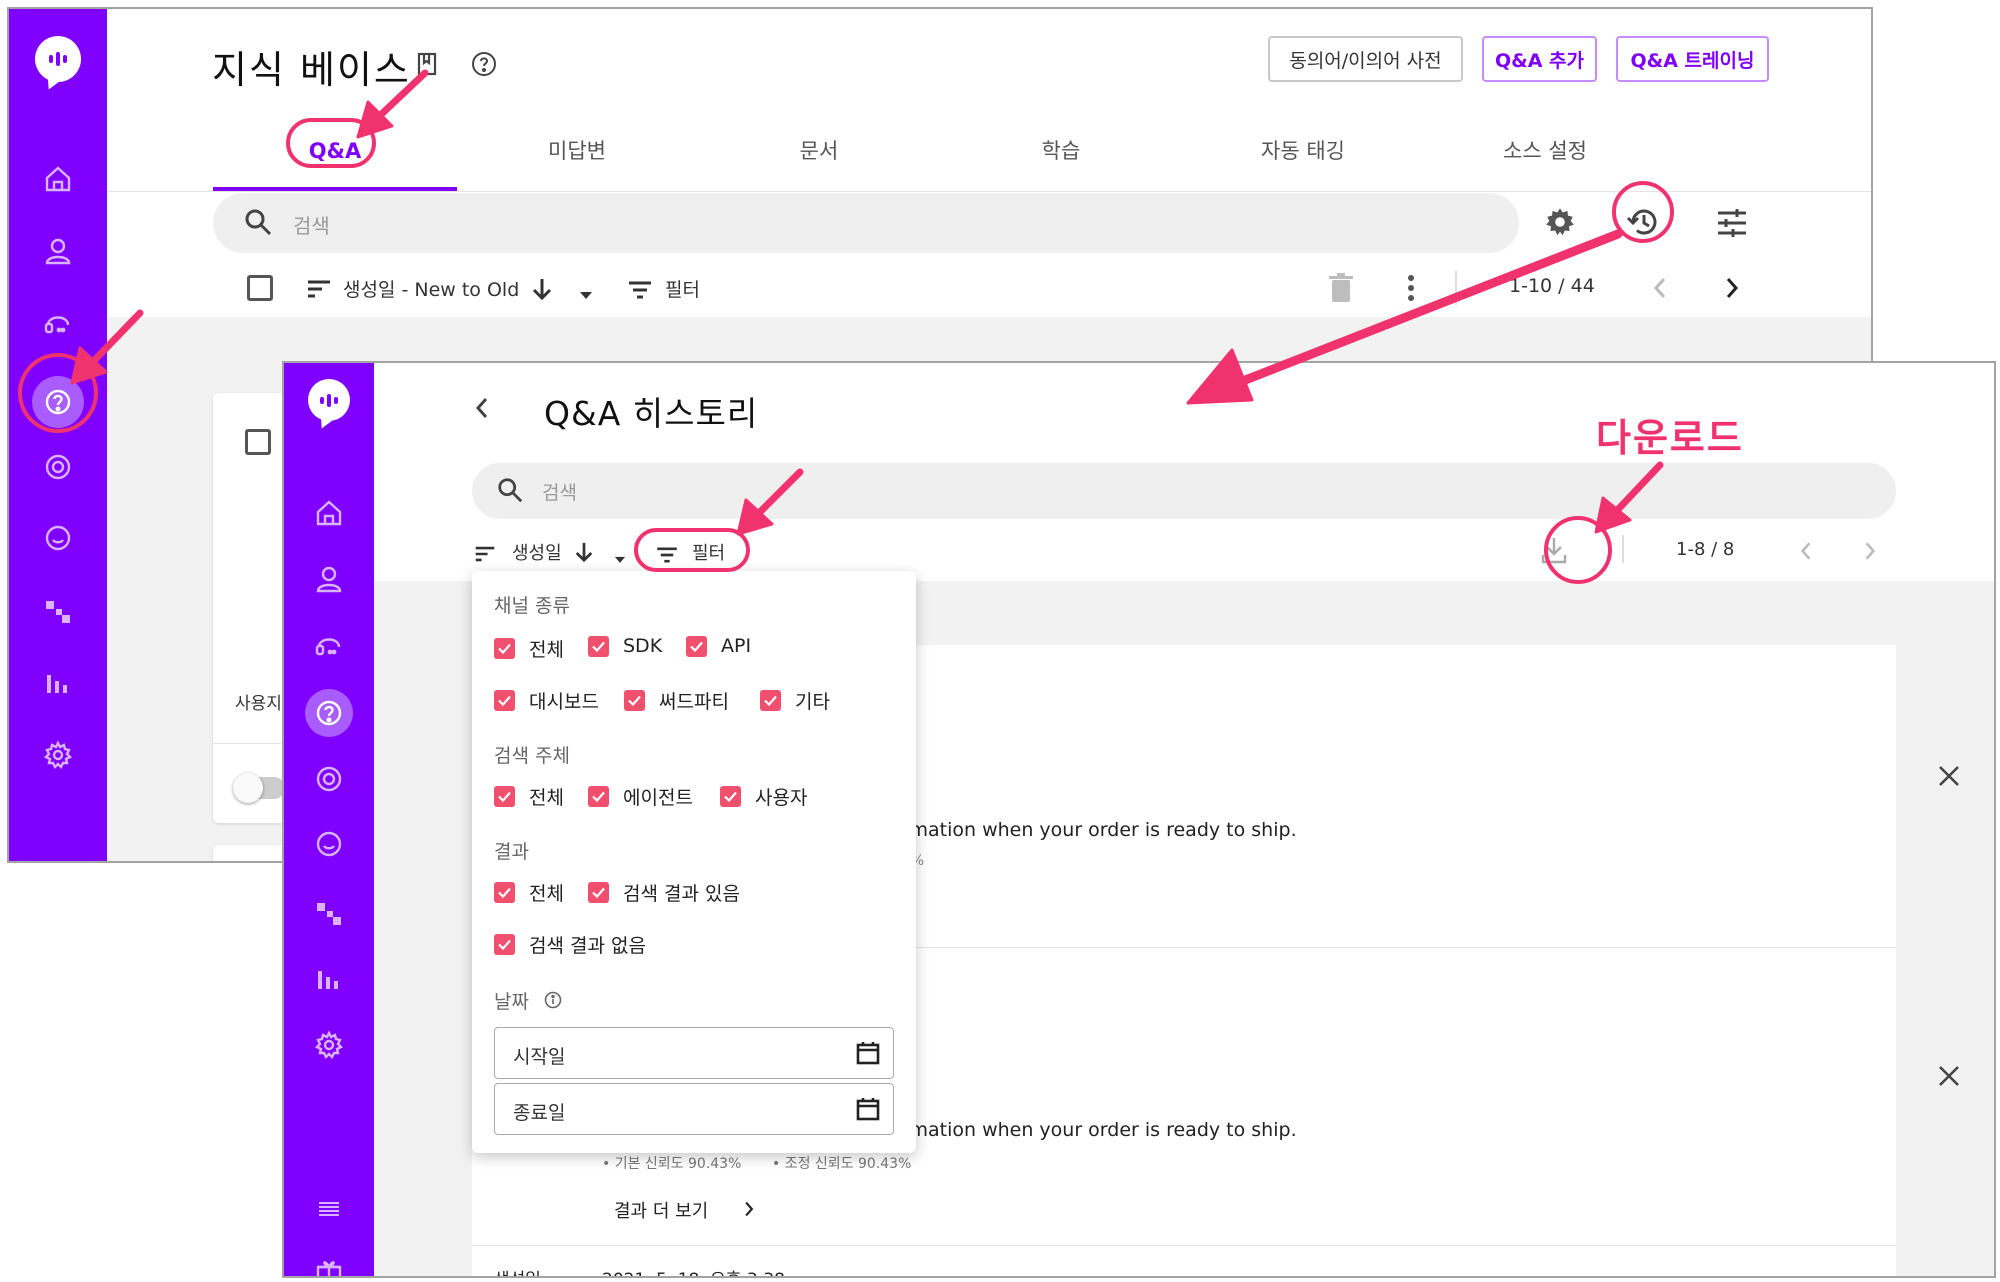  Describe the element at coordinates (694, 1109) in the screenshot. I see `end-date-field: 종료일` at that location.